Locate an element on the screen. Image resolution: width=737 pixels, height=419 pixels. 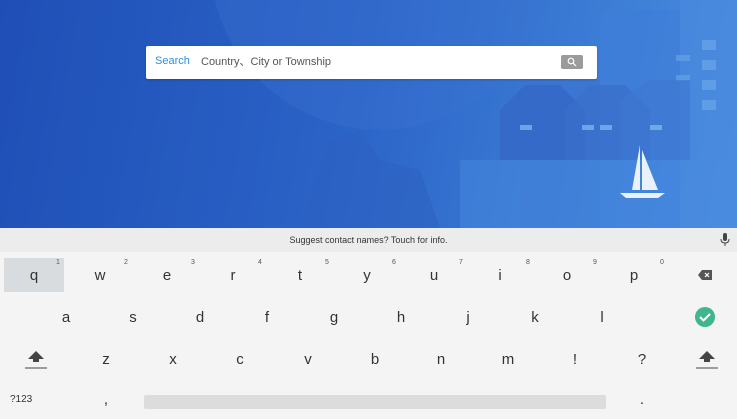
key-r: r is located at coordinates (233, 275).